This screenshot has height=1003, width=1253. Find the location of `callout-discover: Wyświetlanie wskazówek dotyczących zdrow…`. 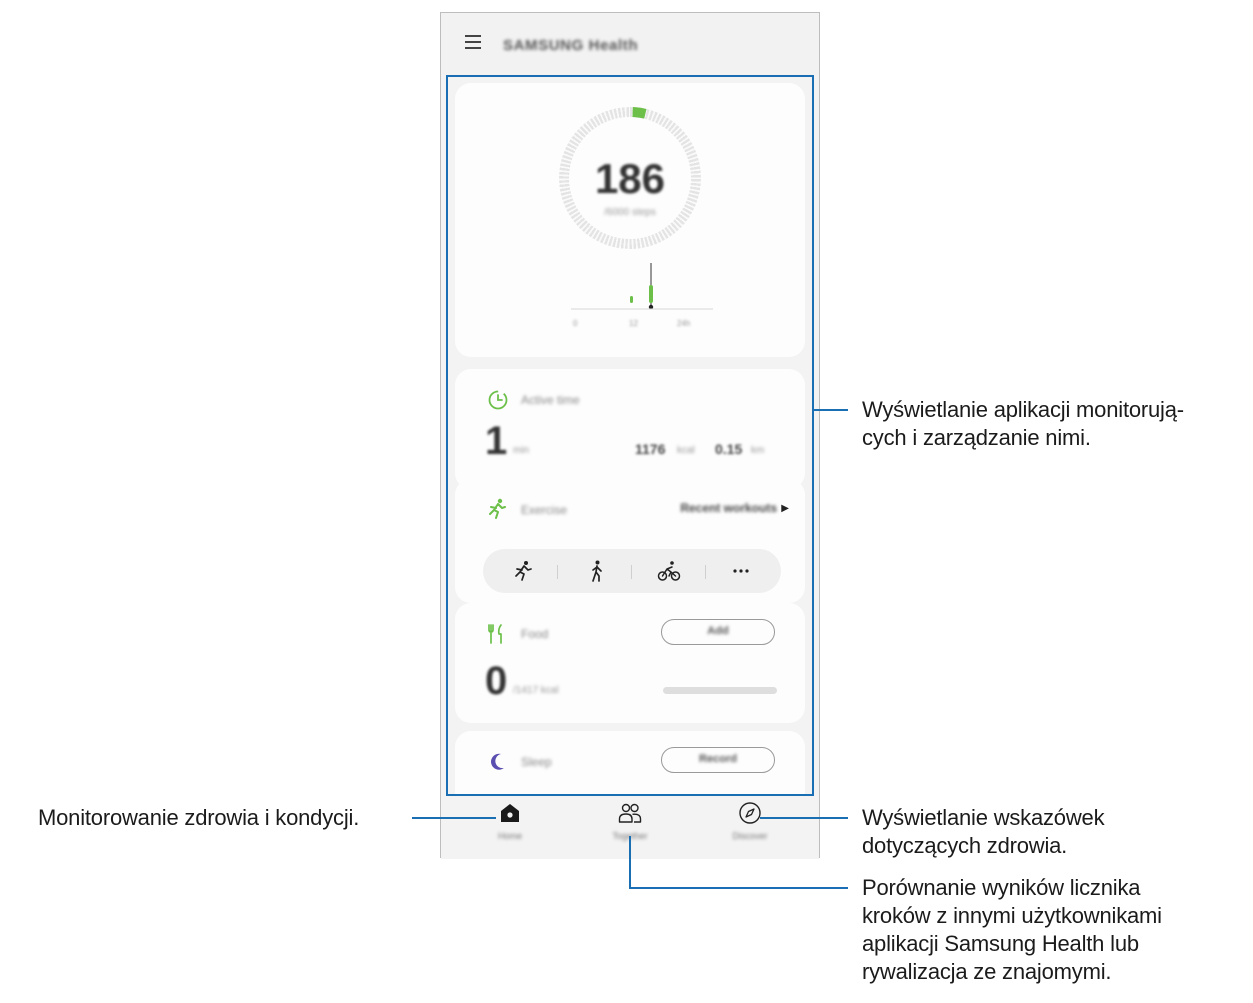

callout-discover: Wyświetlanie wskazówek dotyczących zdrow… is located at coordinates (983, 831).